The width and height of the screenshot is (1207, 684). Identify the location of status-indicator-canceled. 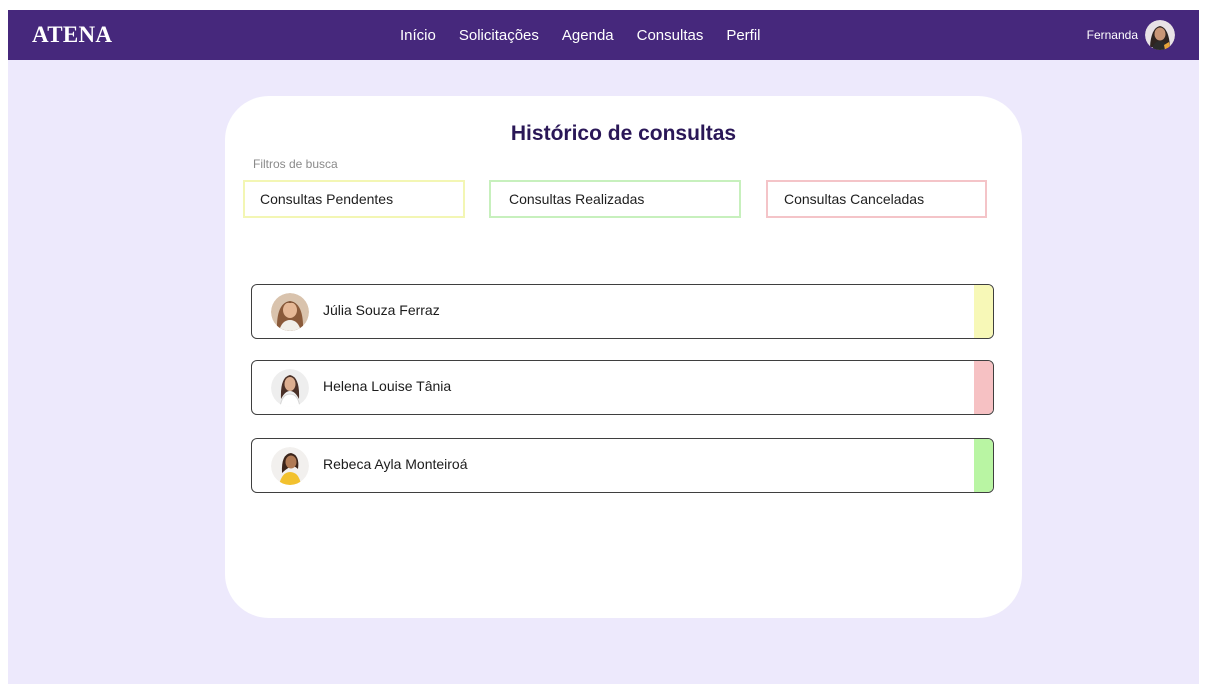
(983, 387).